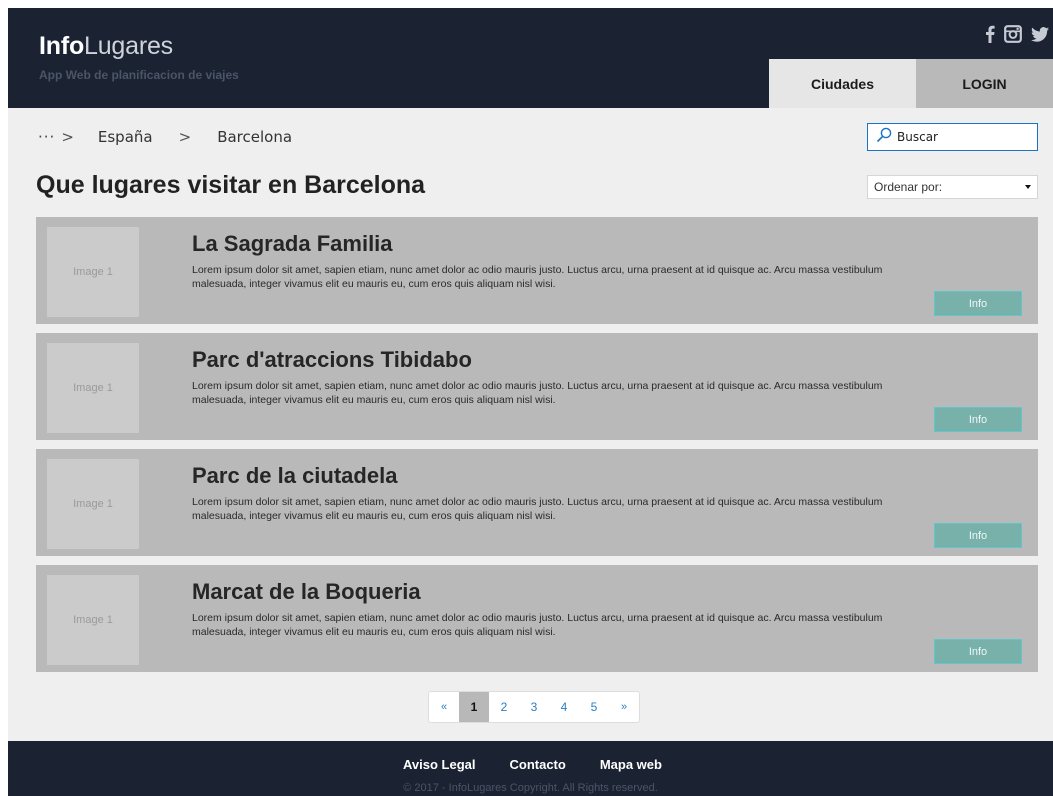 This screenshot has height=796, width=1053. What do you see at coordinates (884, 137) in the screenshot?
I see `search-icon` at bounding box center [884, 137].